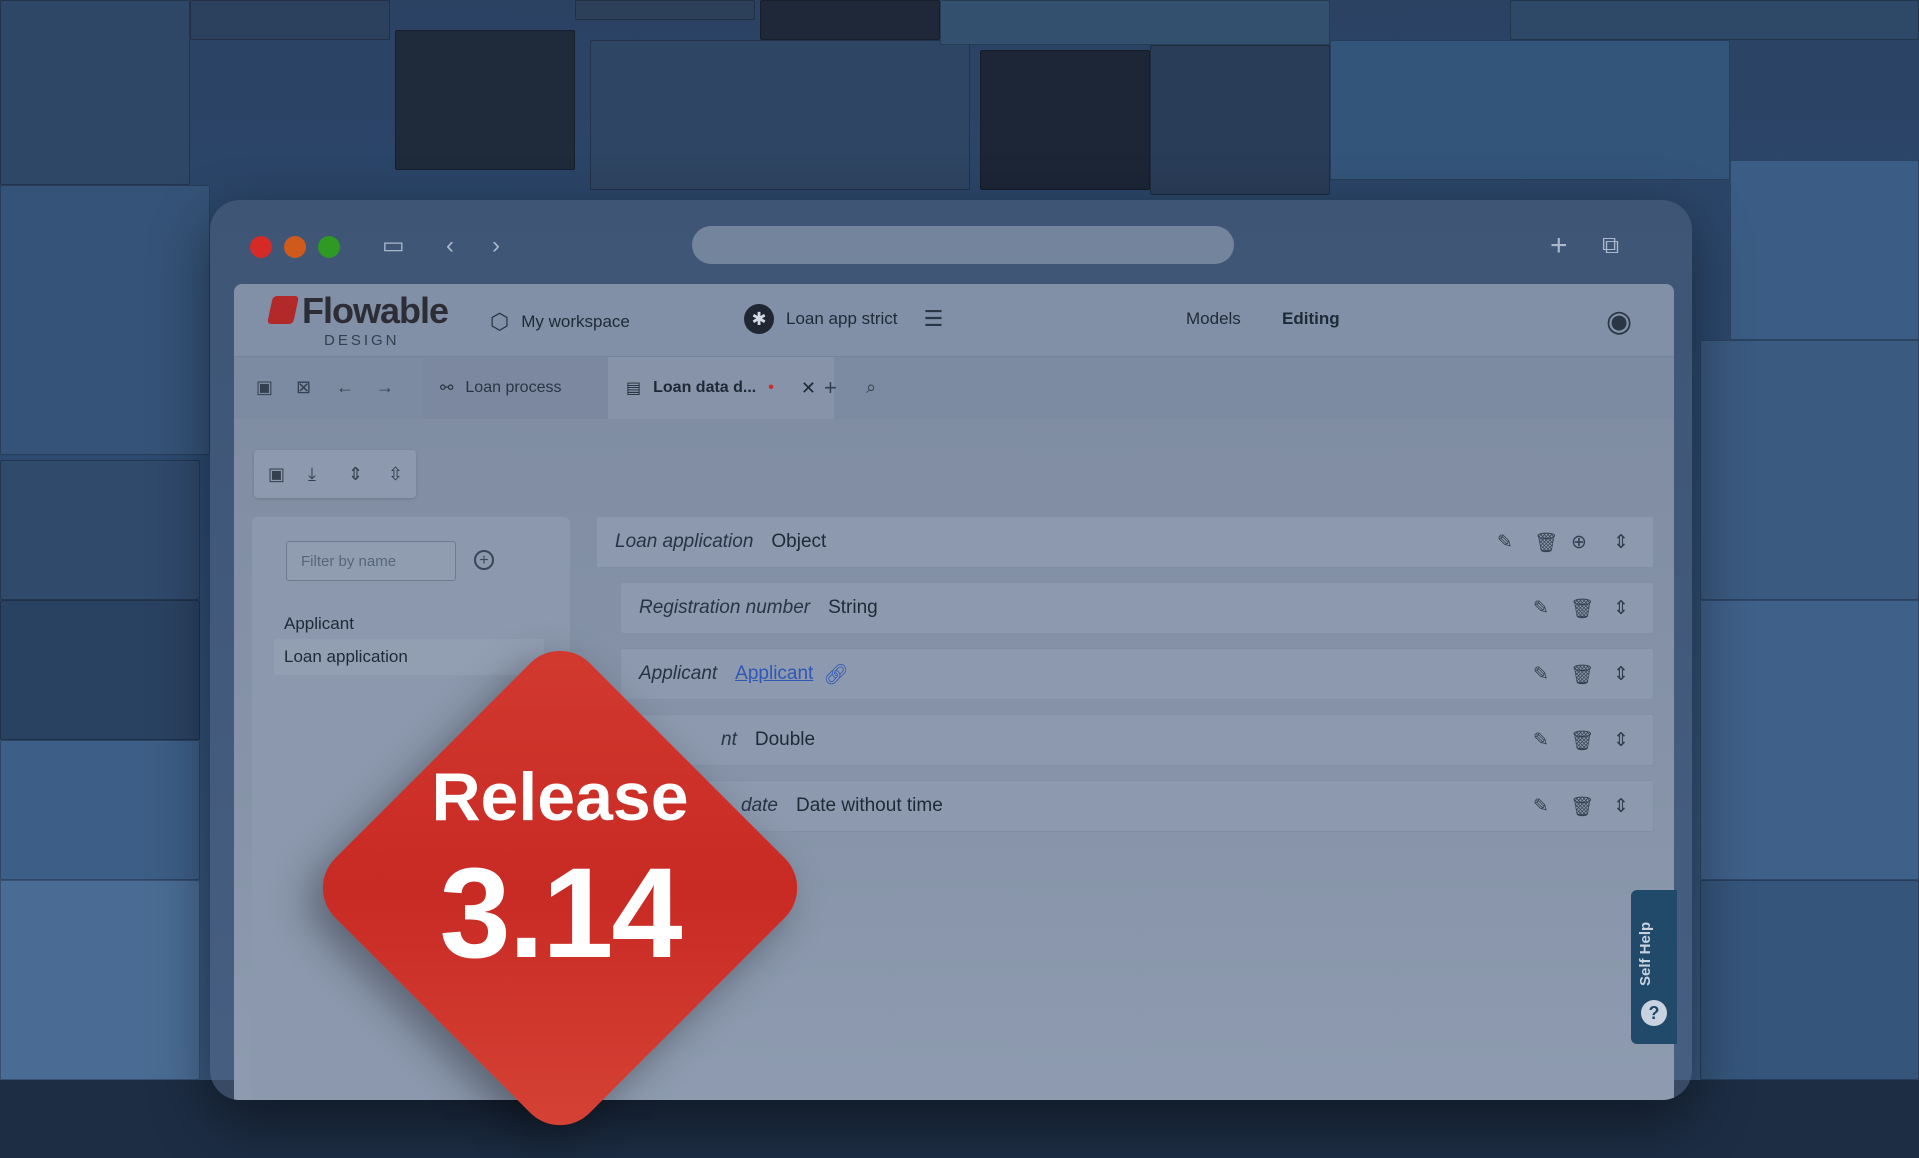 This screenshot has height=1158, width=1919. Describe the element at coordinates (808, 388) in the screenshot. I see `close-icon: ✕` at that location.